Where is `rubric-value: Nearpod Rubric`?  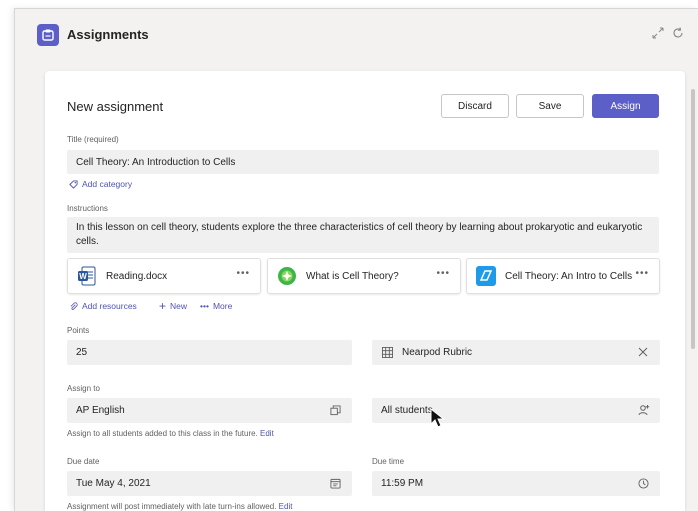
rubric-value: Nearpod Rubric is located at coordinates (437, 352).